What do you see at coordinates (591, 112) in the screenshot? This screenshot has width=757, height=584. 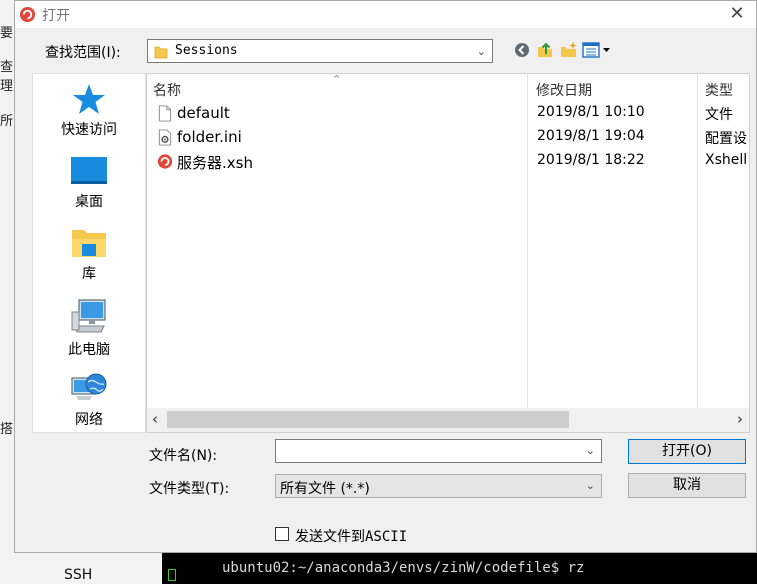 I see `file-date: 2019/8/1 10:10` at bounding box center [591, 112].